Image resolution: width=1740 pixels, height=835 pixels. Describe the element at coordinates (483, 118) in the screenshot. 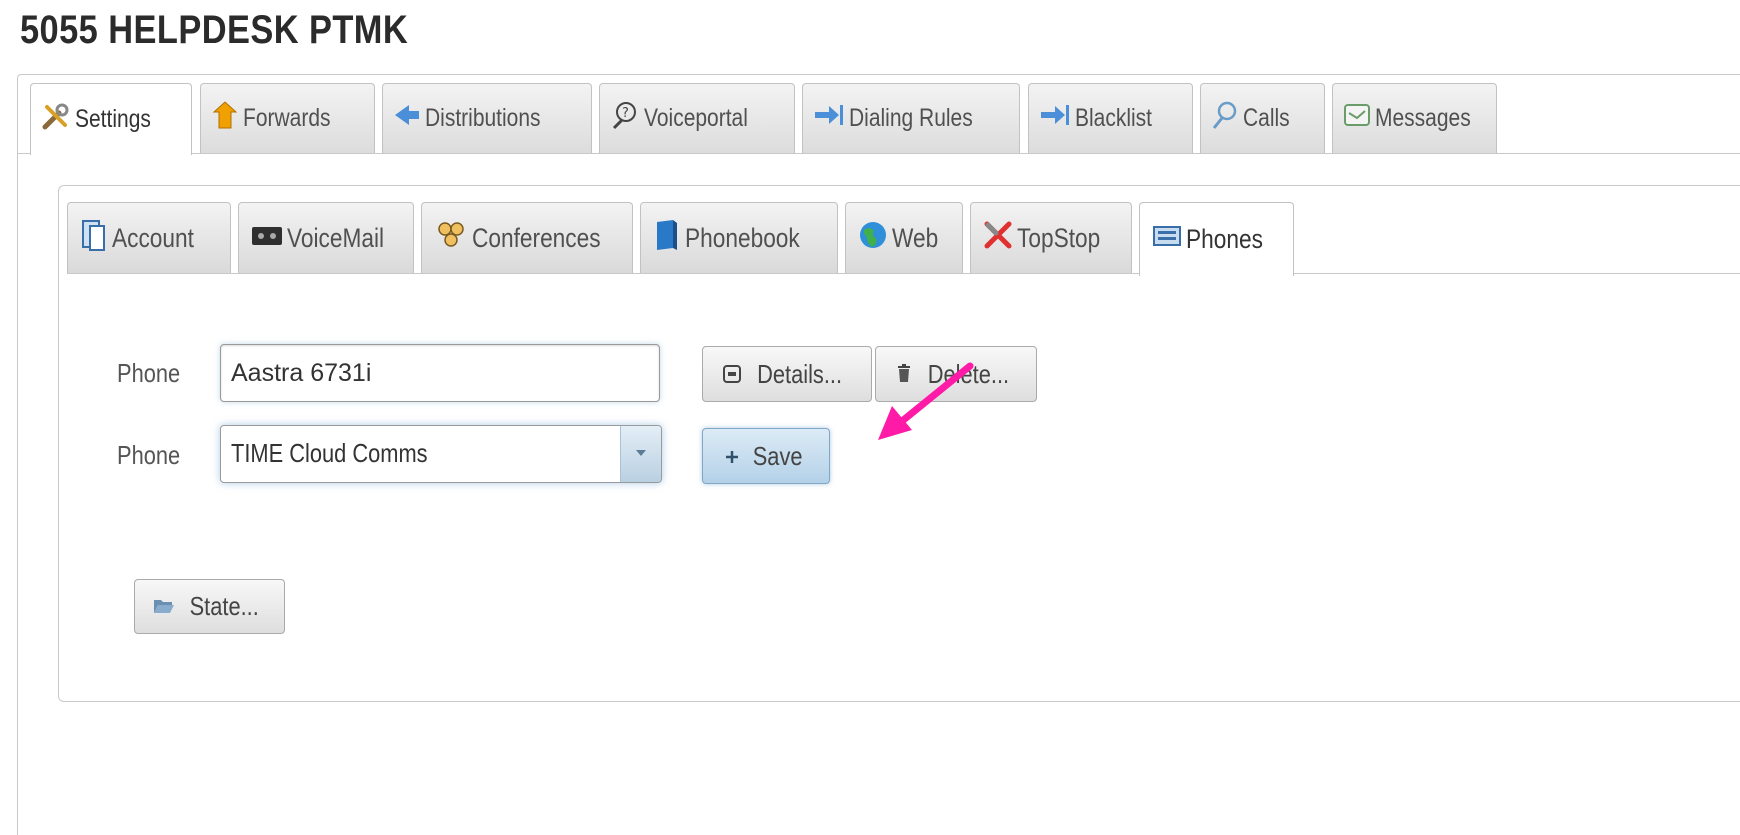

I see `tab-label: Distributions` at that location.